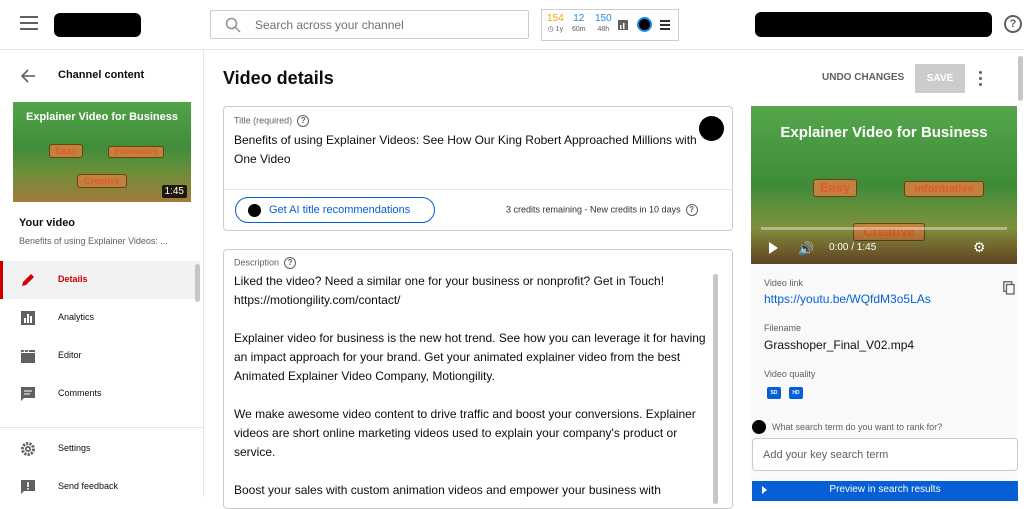 The image size is (1024, 509). I want to click on player-title: Explainer Video for Business, so click(884, 132).